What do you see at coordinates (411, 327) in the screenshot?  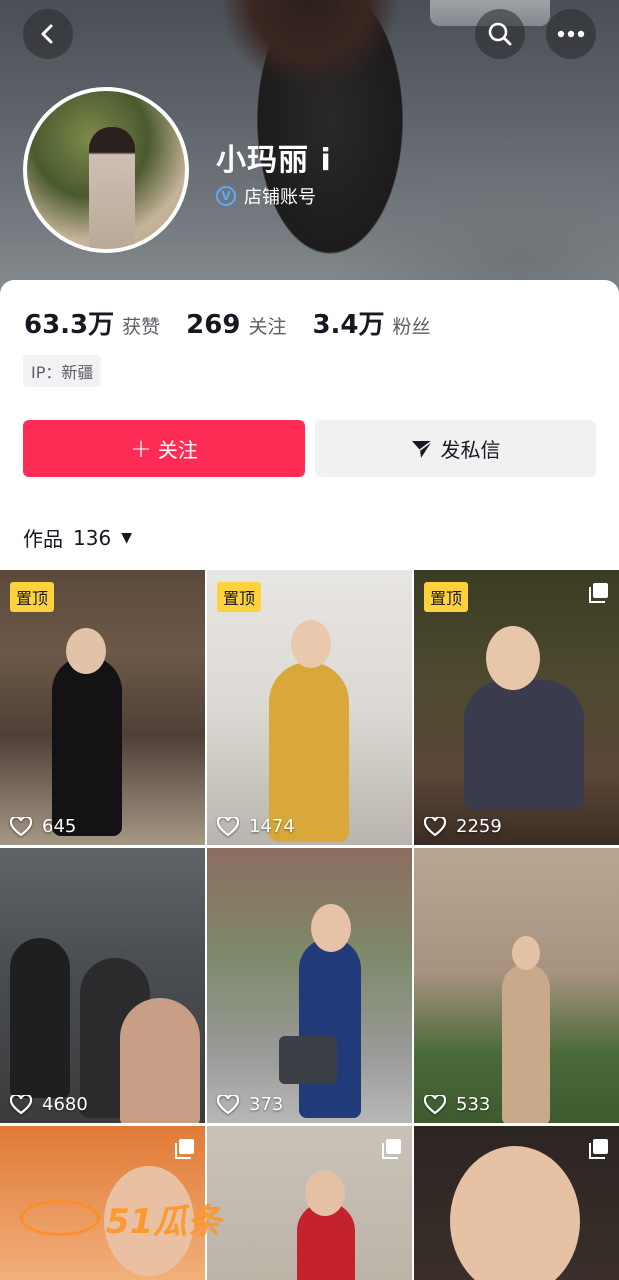 I see `stat-label: 粉丝` at bounding box center [411, 327].